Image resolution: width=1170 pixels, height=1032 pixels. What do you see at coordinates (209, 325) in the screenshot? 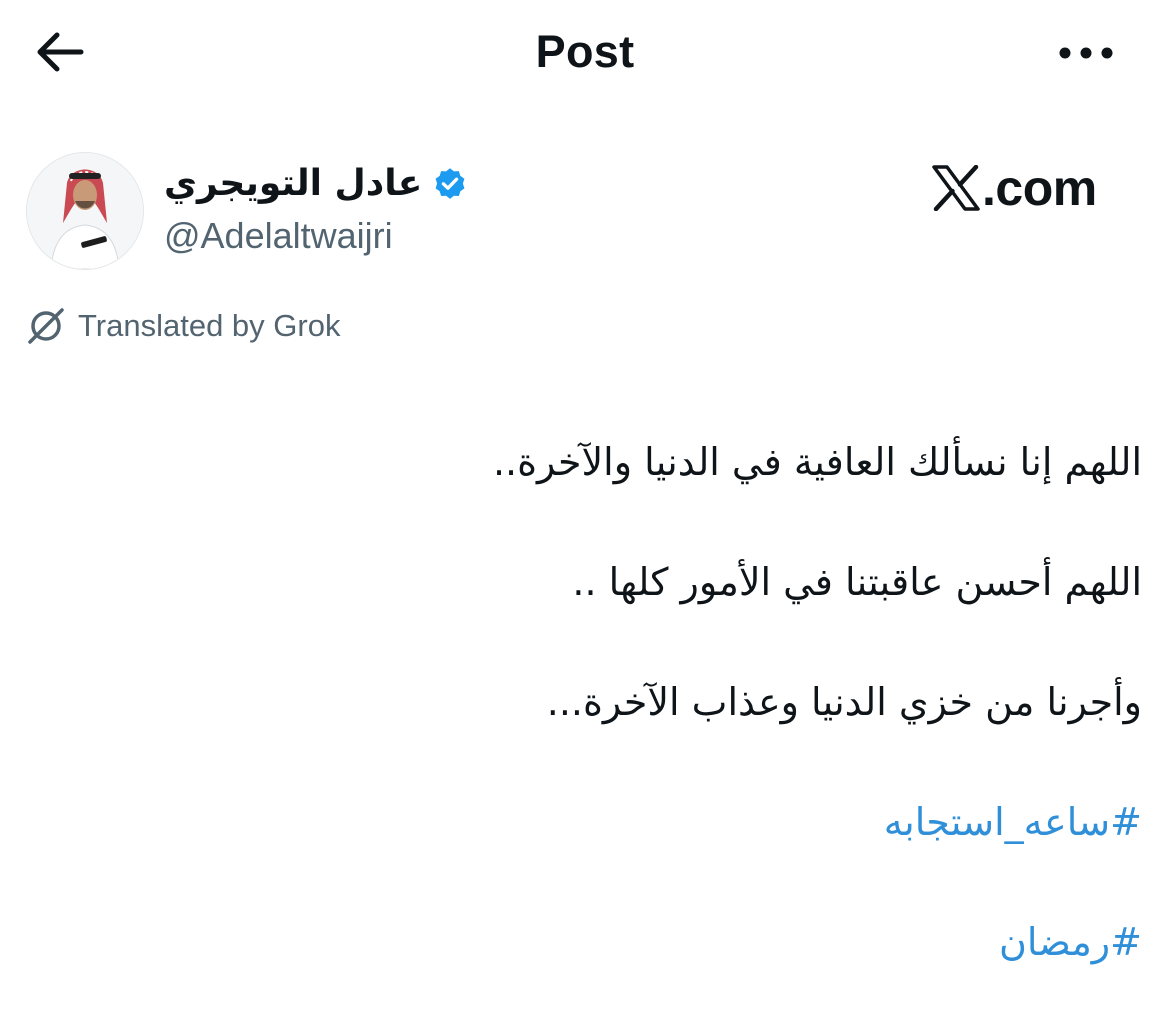
I see `translated-by-text: Translated by Grok` at bounding box center [209, 325].